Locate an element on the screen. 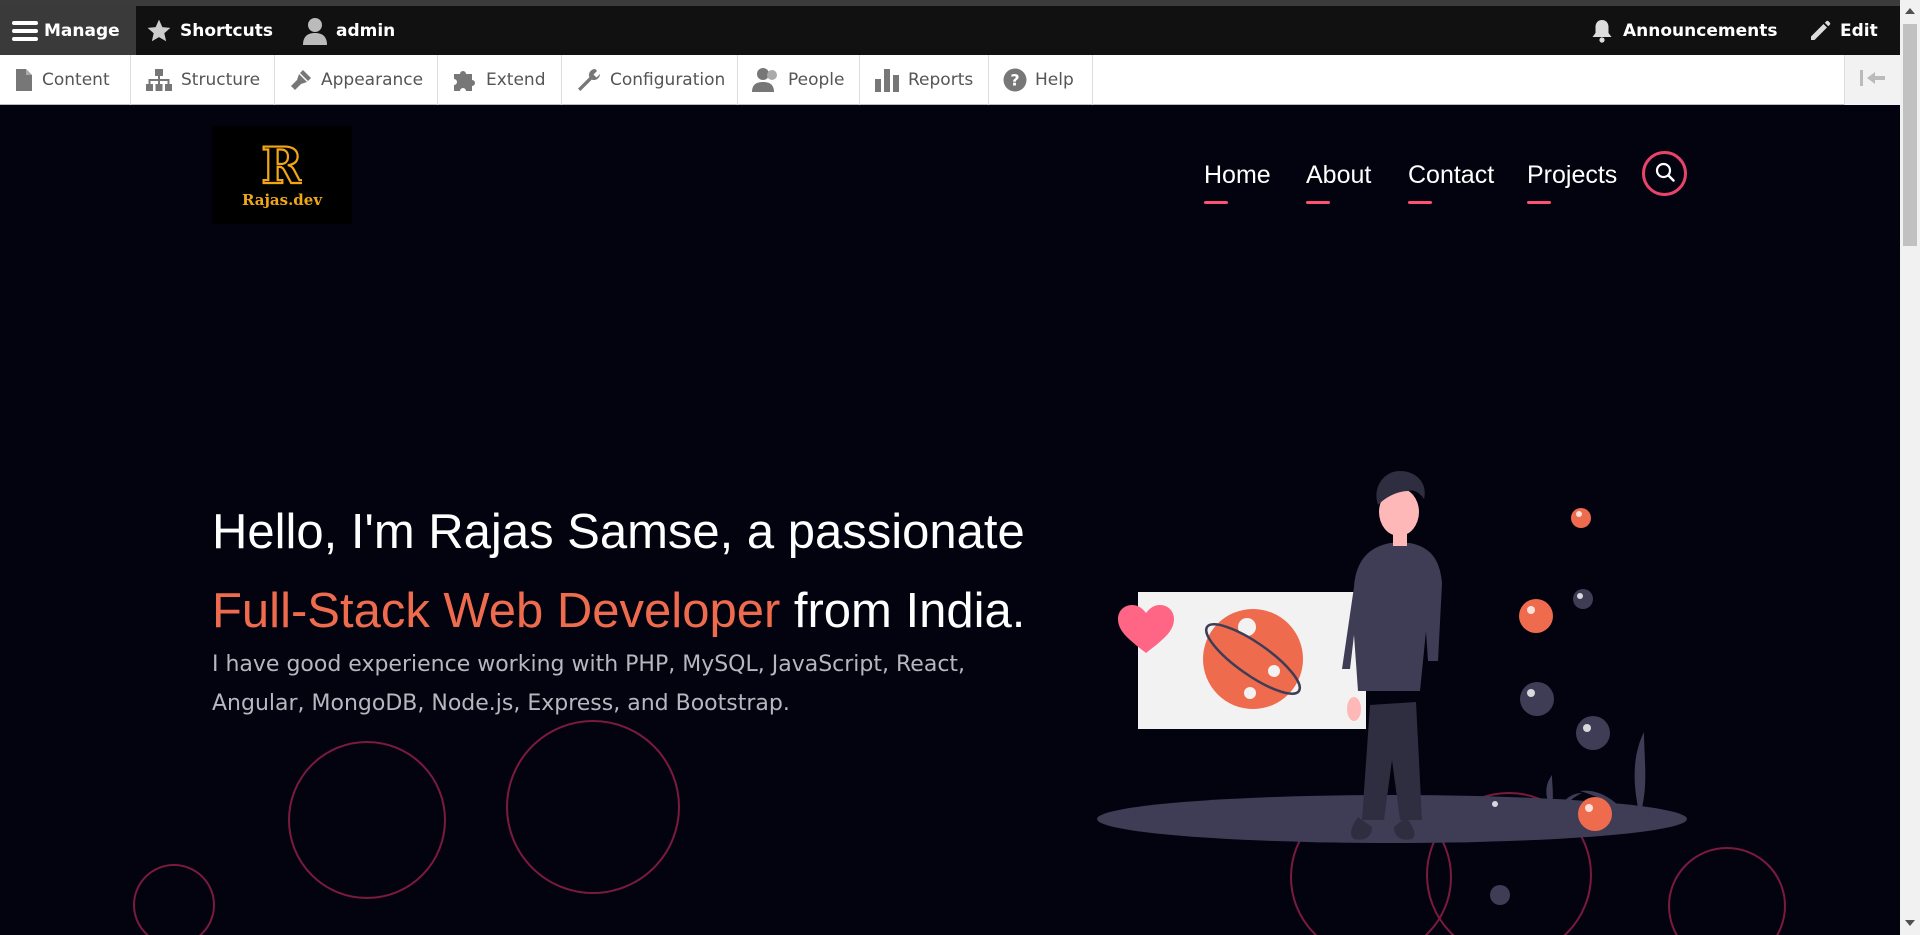 The width and height of the screenshot is (1920, 935). manage-button: Manage is located at coordinates (68, 30).